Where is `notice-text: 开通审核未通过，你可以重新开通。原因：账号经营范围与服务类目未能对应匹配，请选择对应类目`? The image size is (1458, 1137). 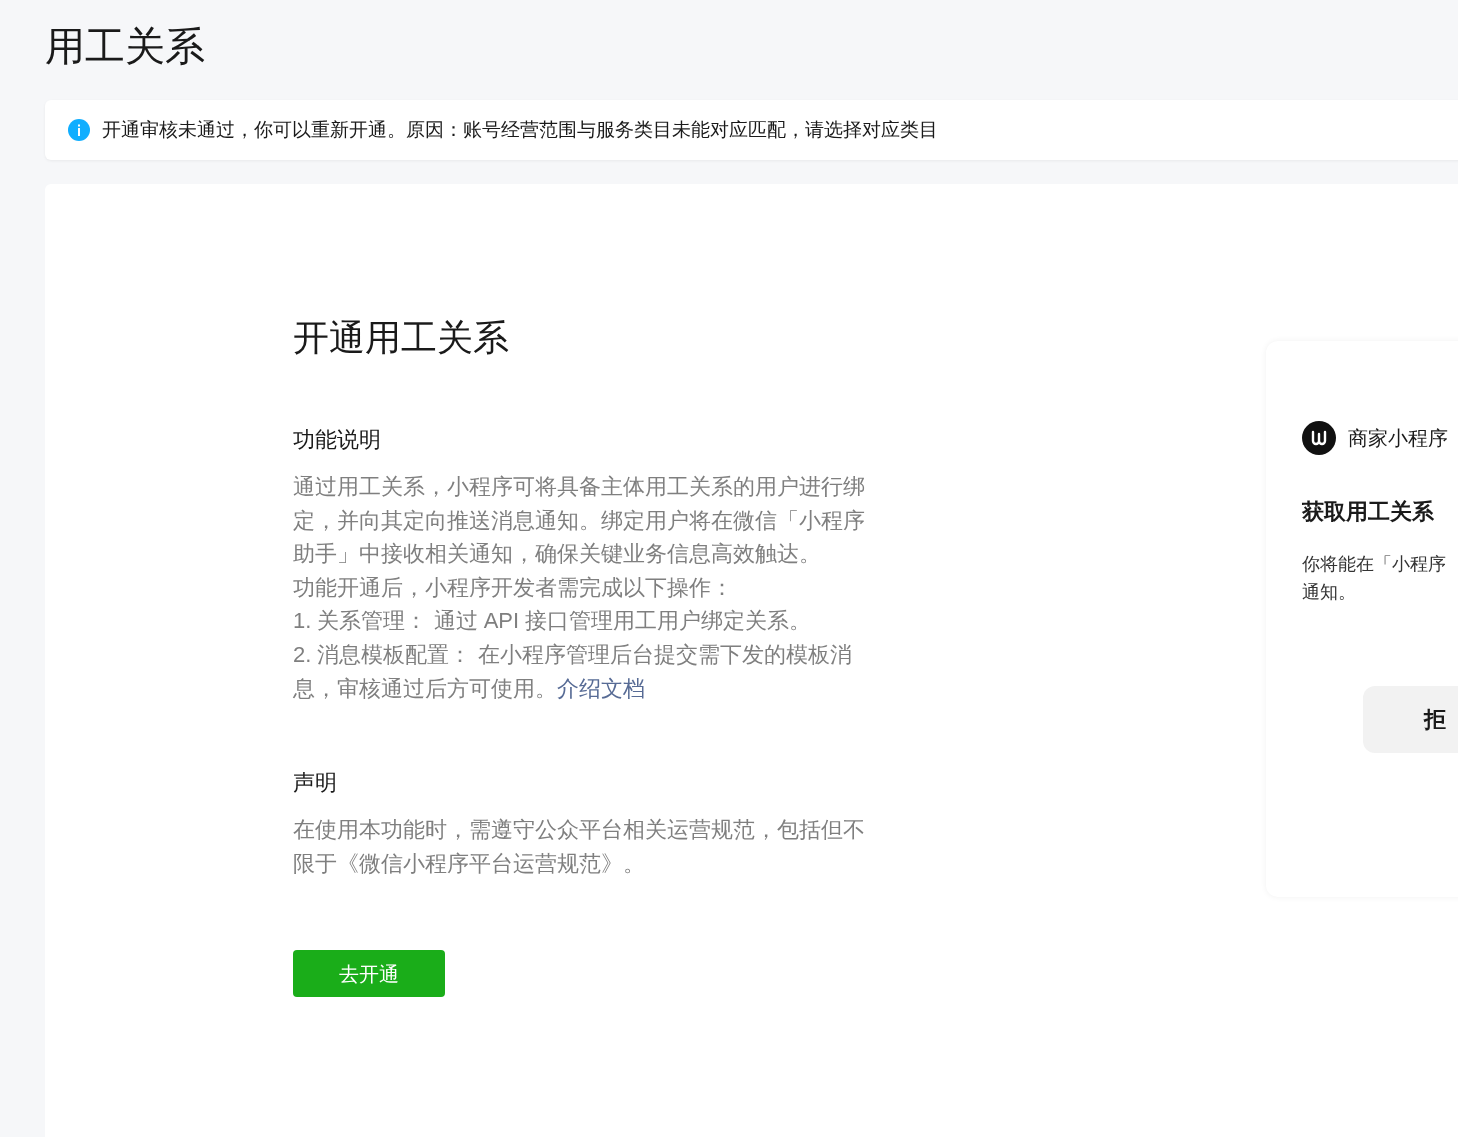 notice-text: 开通审核未通过，你可以重新开通。原因：账号经营范围与服务类目未能对应匹配，请选择对应类目 is located at coordinates (520, 129).